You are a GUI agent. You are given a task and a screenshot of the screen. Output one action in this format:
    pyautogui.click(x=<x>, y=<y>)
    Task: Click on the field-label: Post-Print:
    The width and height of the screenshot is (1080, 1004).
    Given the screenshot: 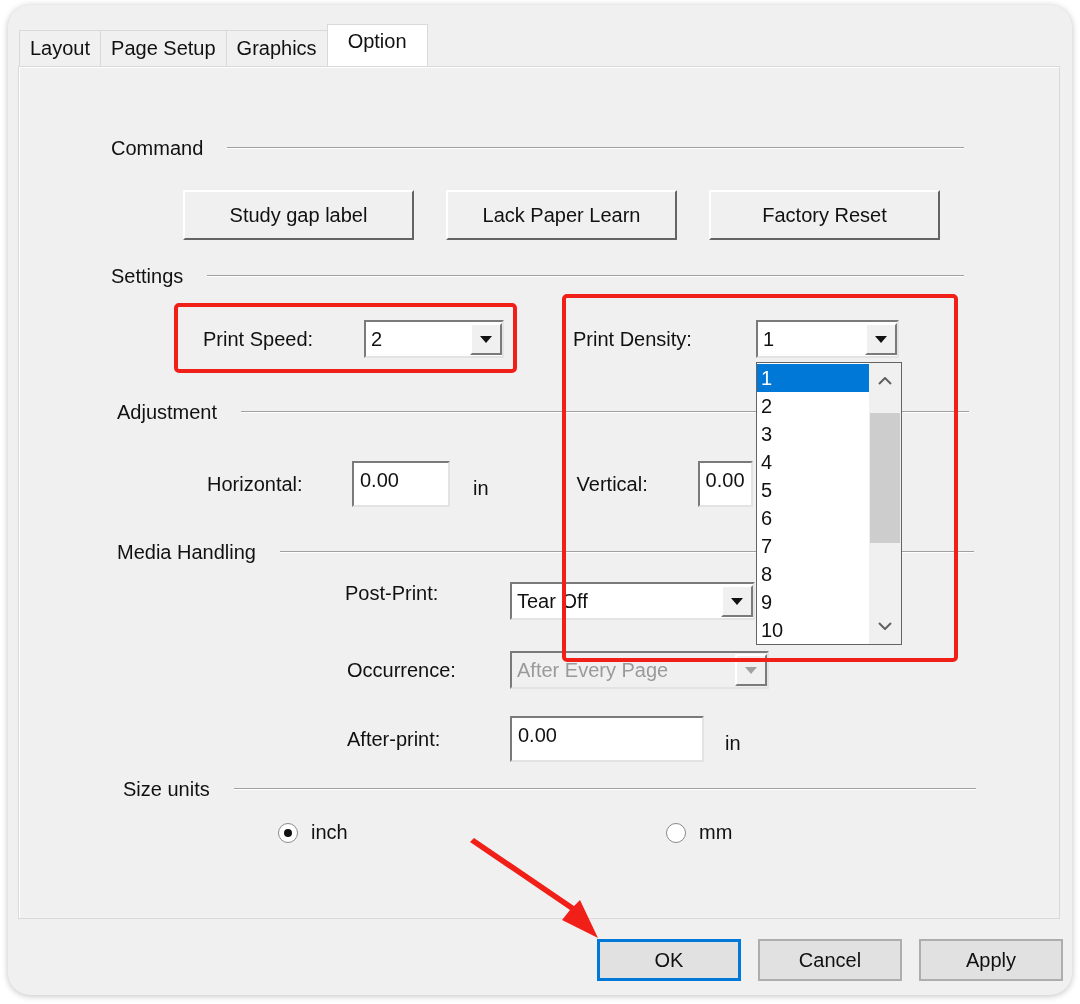 What is the action you would take?
    pyautogui.click(x=392, y=593)
    